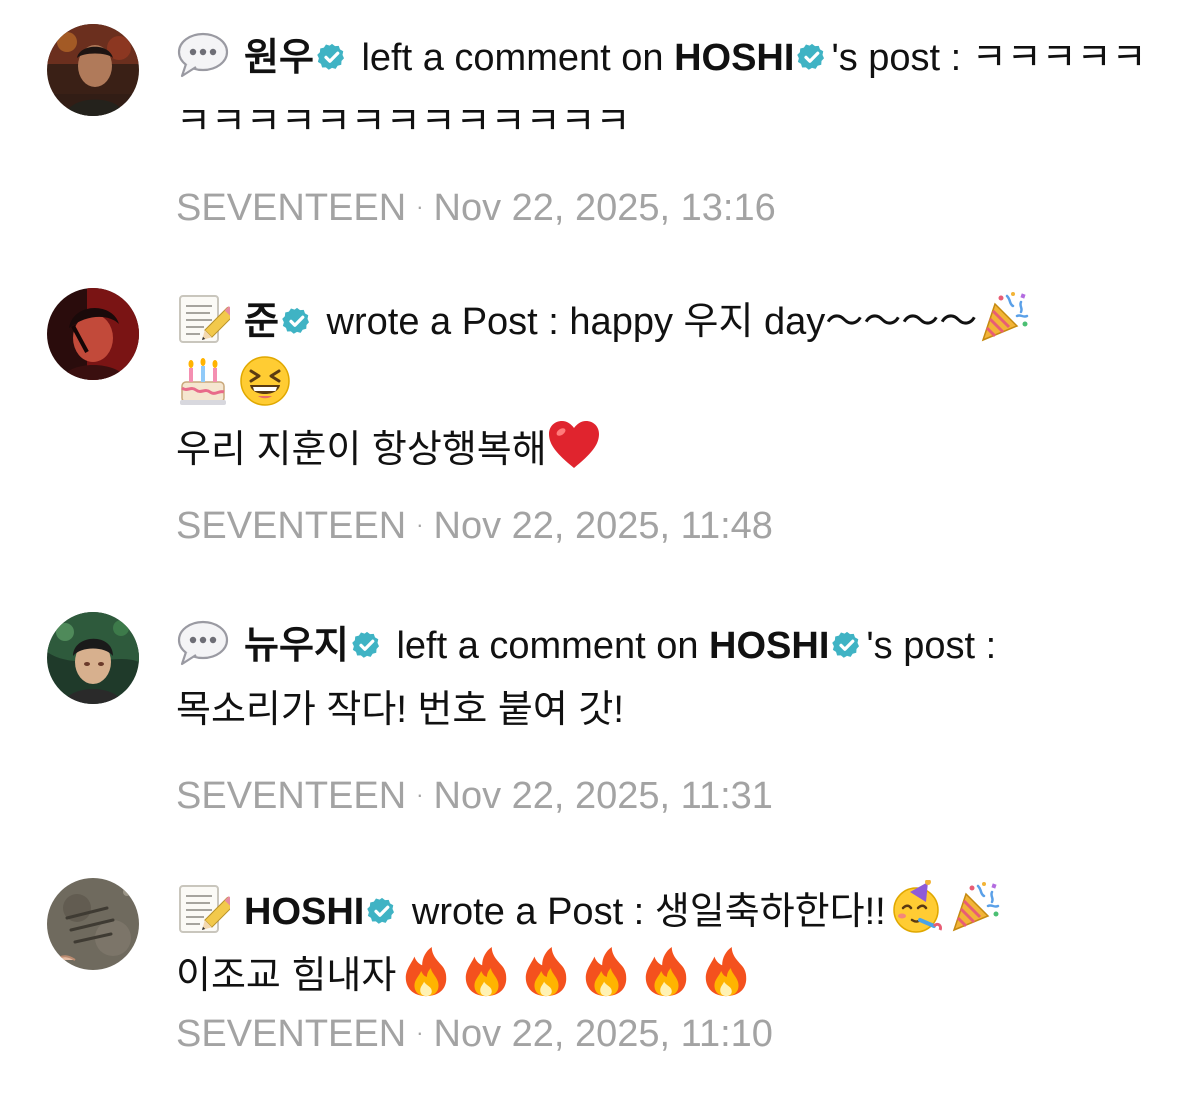 Image resolution: width=1200 pixels, height=1098 pixels. I want to click on partying-face-icon, so click(917, 907).